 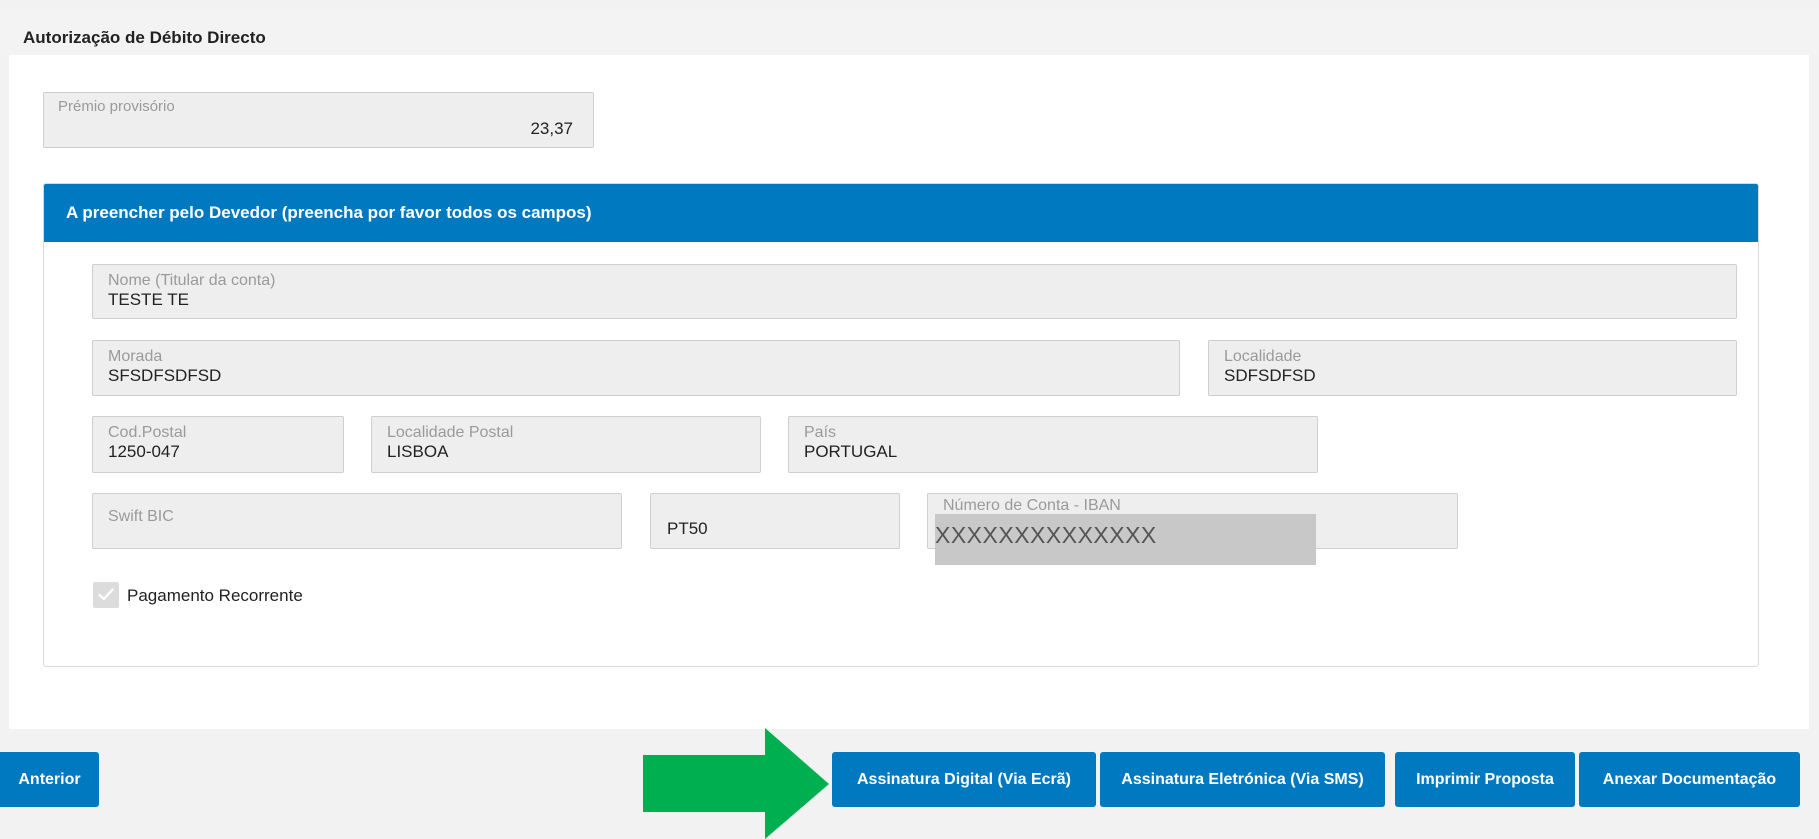 I want to click on nome-titular-field: Nome (Titular da conta) TESTE TE, so click(x=914, y=291).